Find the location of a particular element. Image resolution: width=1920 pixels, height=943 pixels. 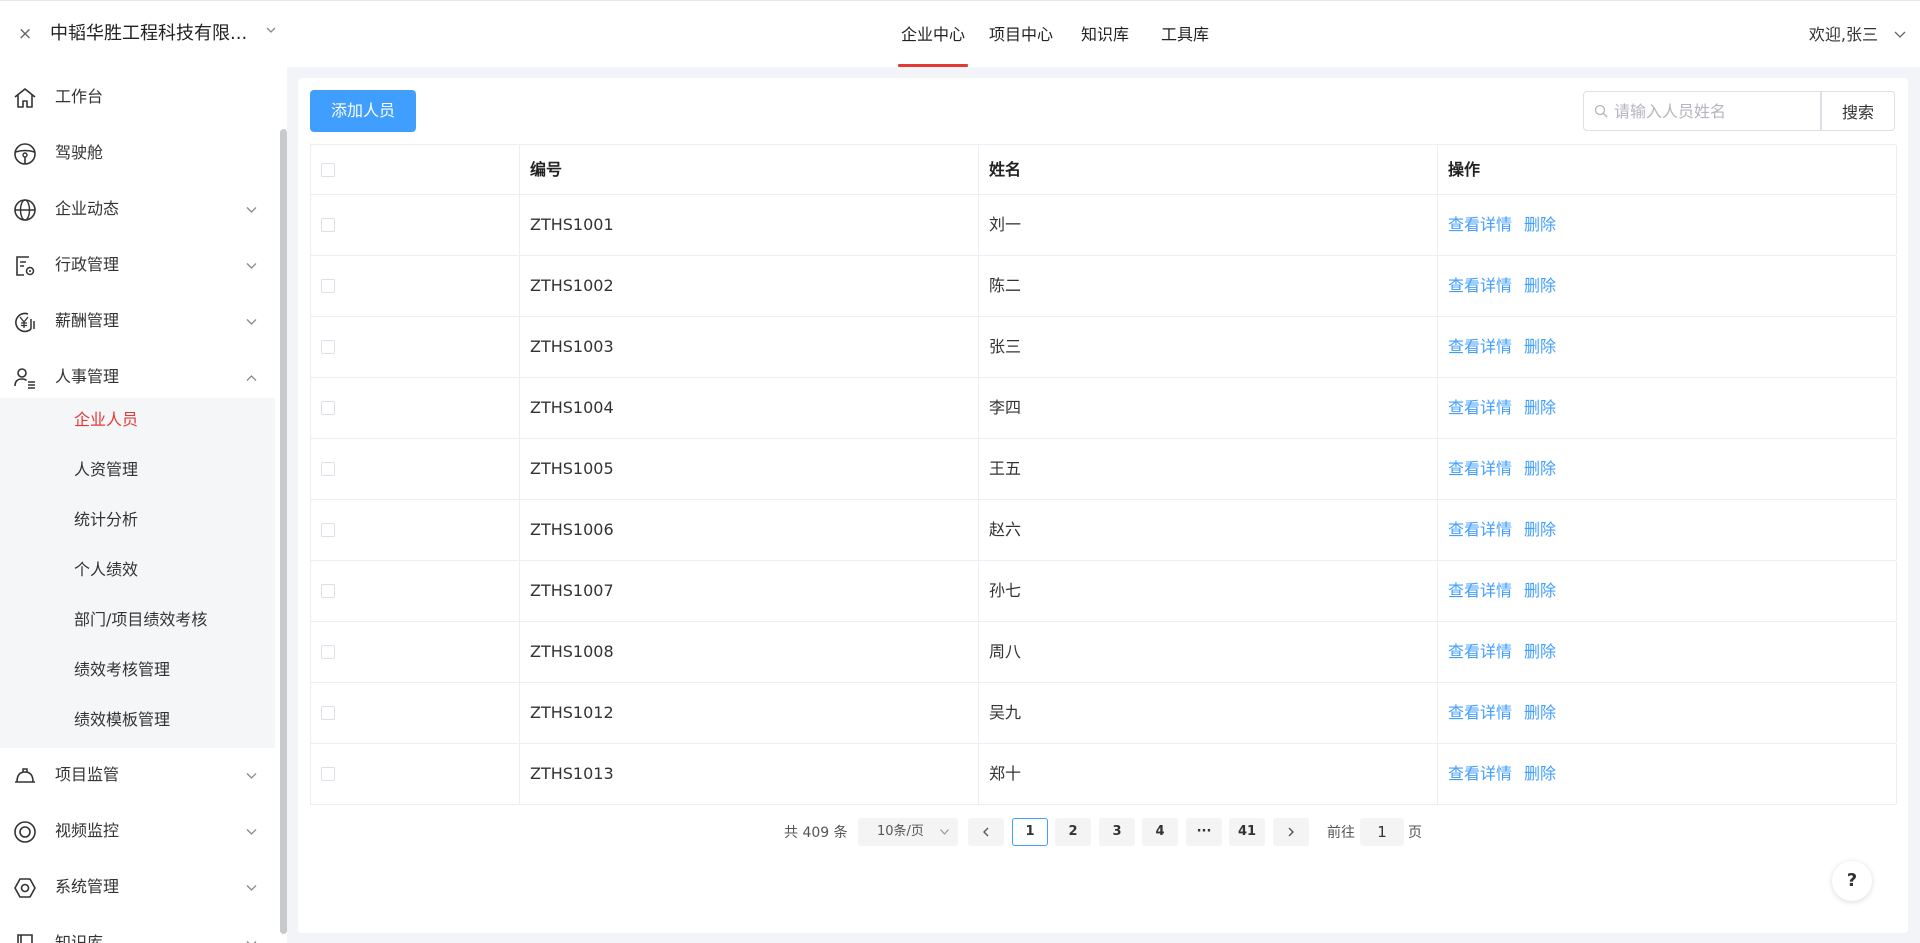

table-row: ZTHS1013 郑十 查看详情 删除 is located at coordinates (1104, 774).